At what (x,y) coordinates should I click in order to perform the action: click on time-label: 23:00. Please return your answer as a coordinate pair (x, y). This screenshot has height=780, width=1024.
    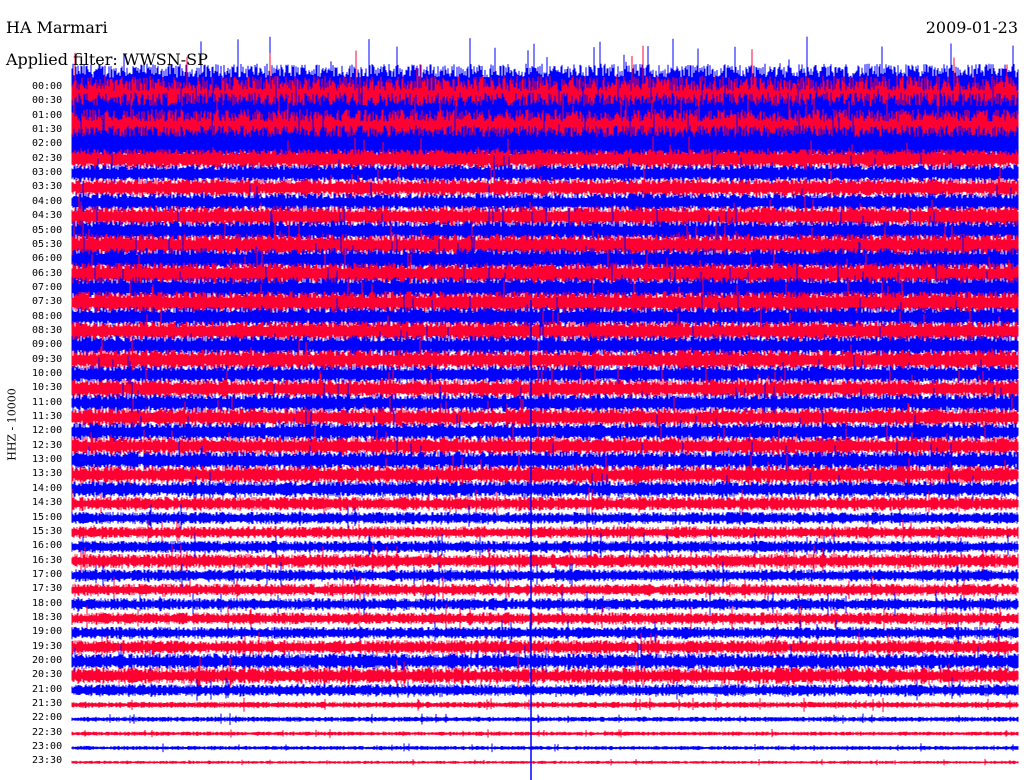
    Looking at the image, I should click on (47, 747).